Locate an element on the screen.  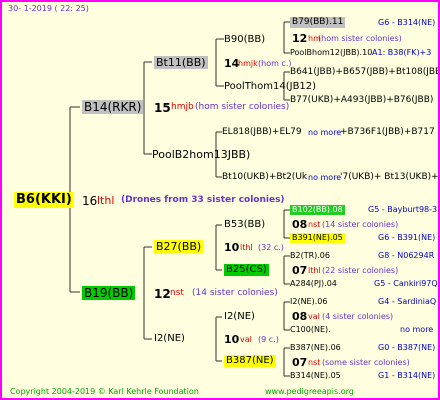
dss-breeder: nst is located at coordinates (314, 224).